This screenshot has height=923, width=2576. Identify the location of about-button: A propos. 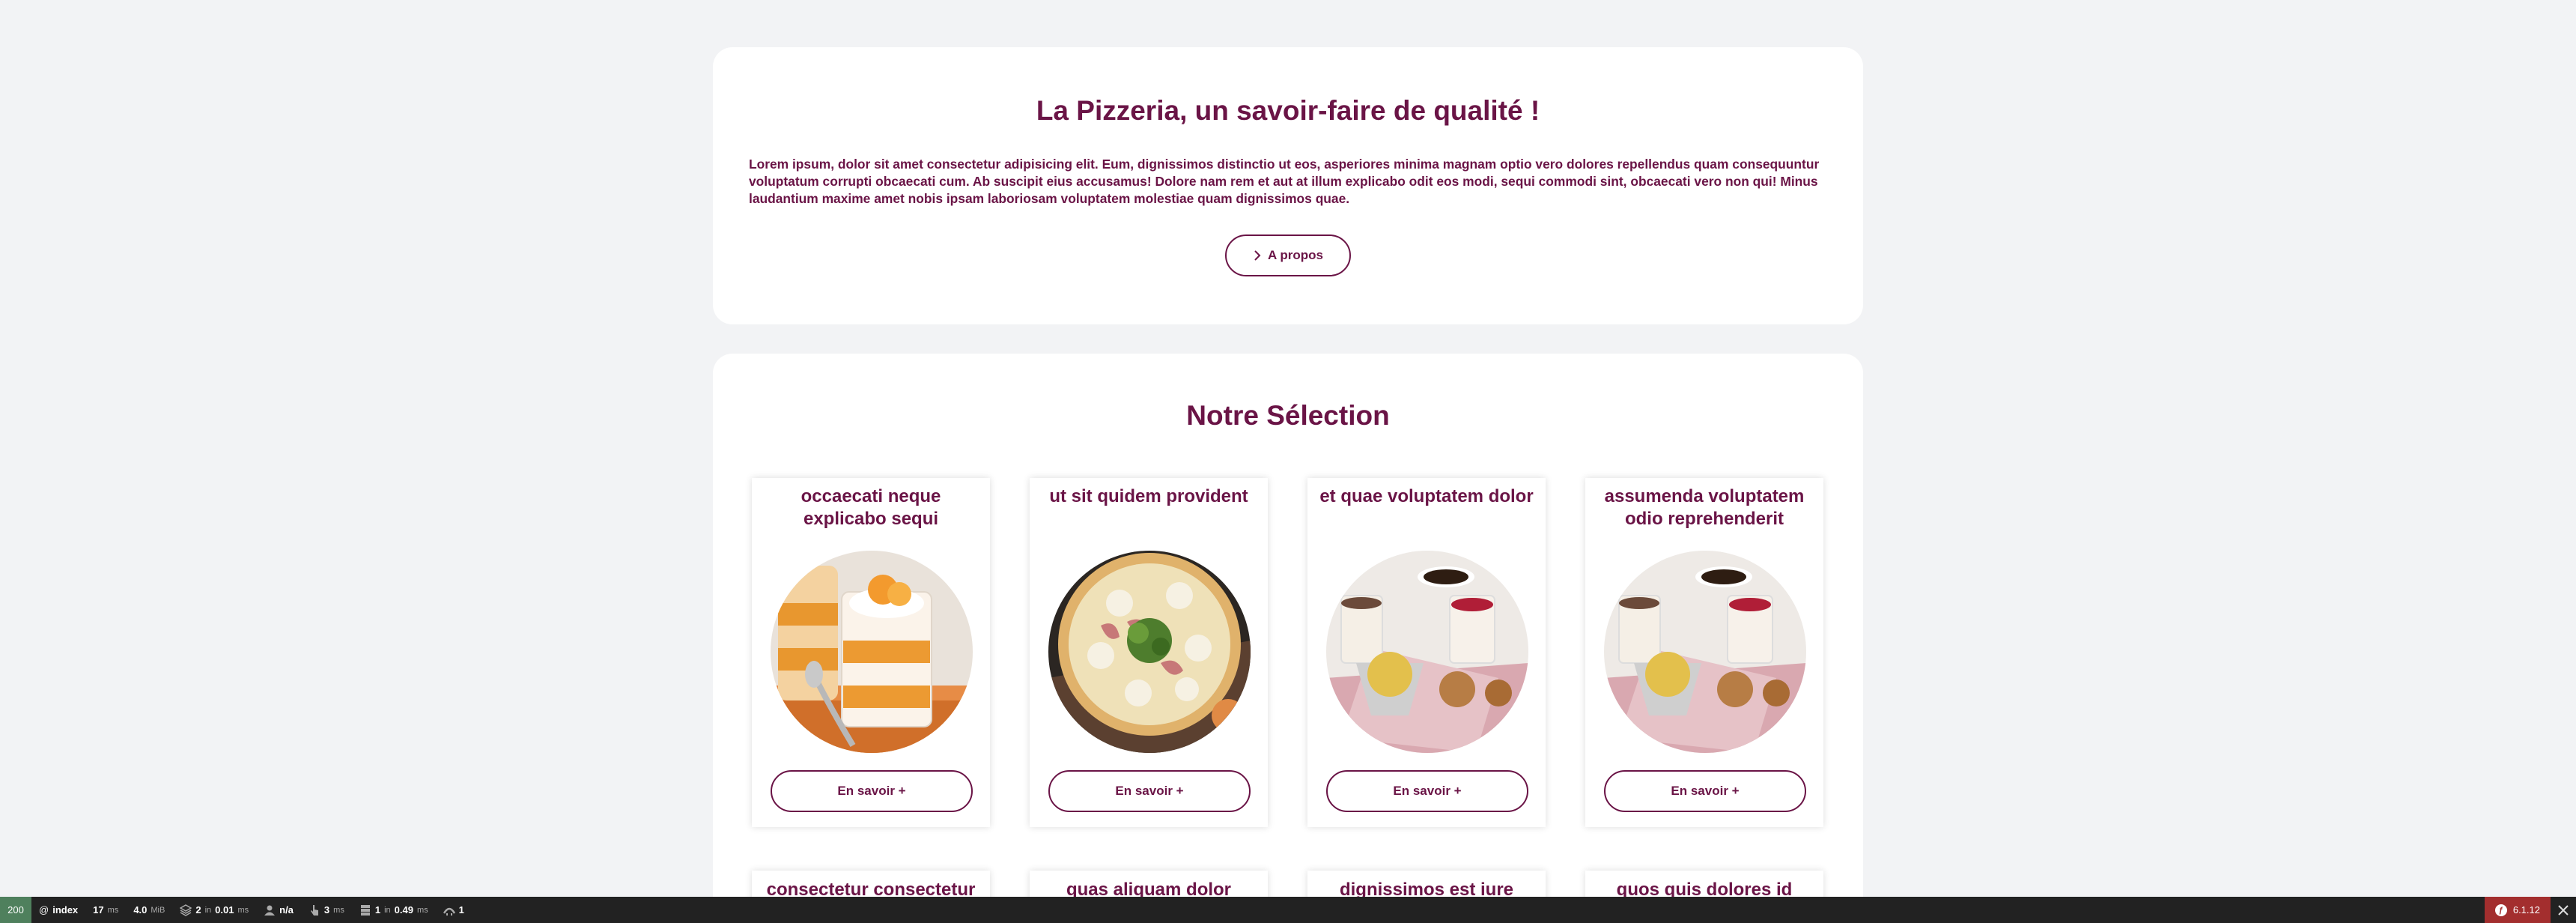
(1288, 255).